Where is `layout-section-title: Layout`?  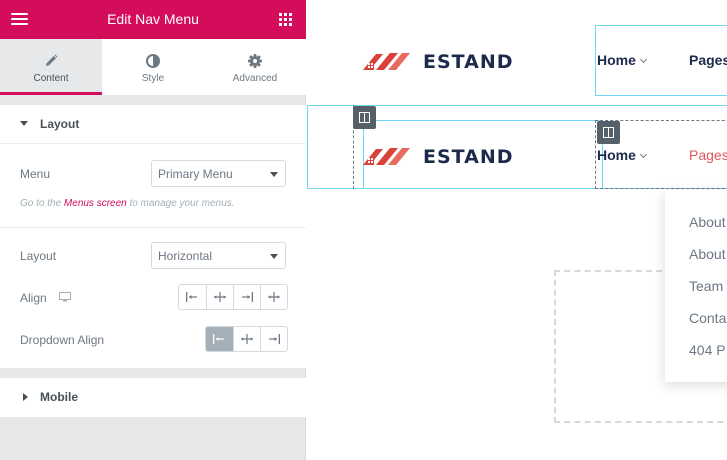
layout-section-title: Layout is located at coordinates (60, 124).